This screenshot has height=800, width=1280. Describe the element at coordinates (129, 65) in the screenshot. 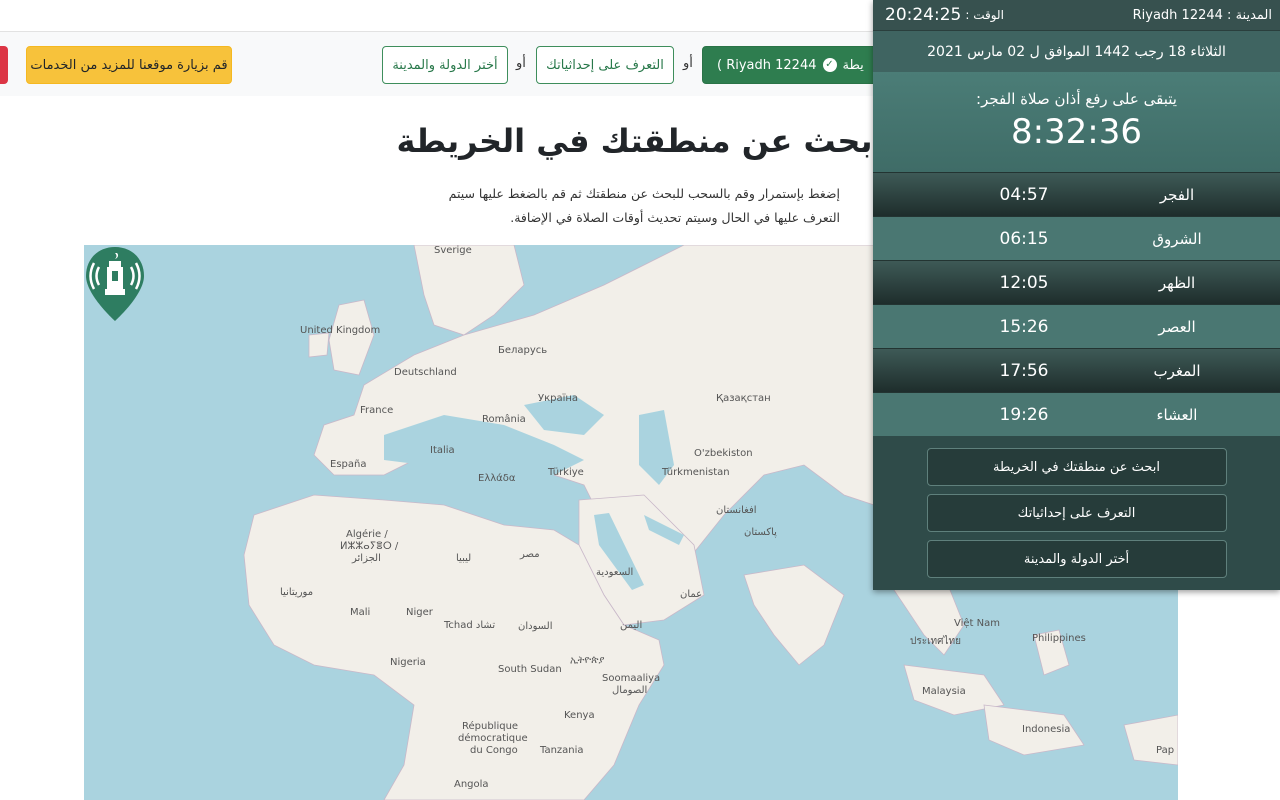

I see `visit-website-button: قم بزيارة موقعنا للمزيد من الخدمات` at that location.